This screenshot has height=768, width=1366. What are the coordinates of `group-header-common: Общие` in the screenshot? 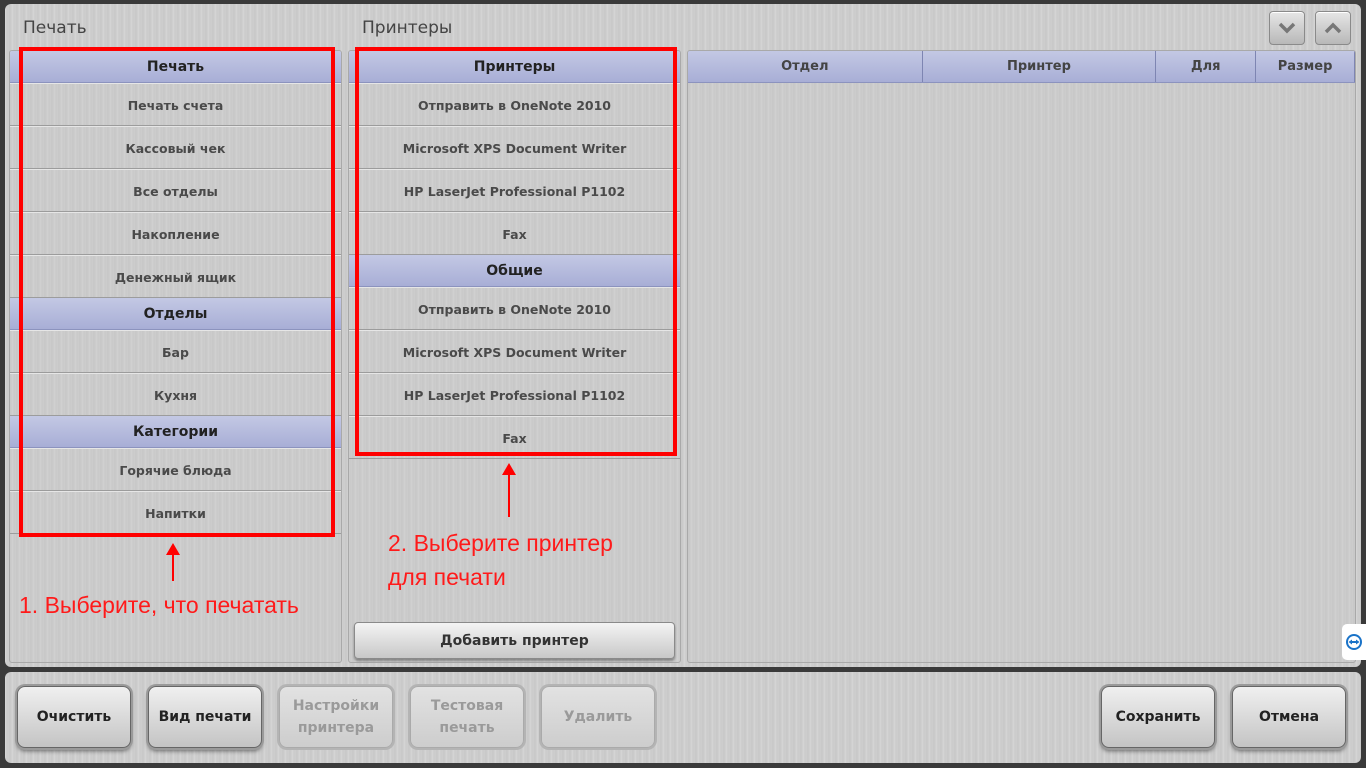 It's located at (514, 271).